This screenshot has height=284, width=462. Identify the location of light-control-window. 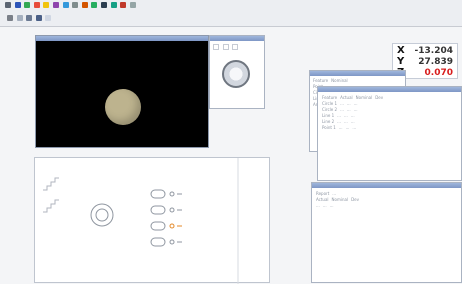
(237, 72).